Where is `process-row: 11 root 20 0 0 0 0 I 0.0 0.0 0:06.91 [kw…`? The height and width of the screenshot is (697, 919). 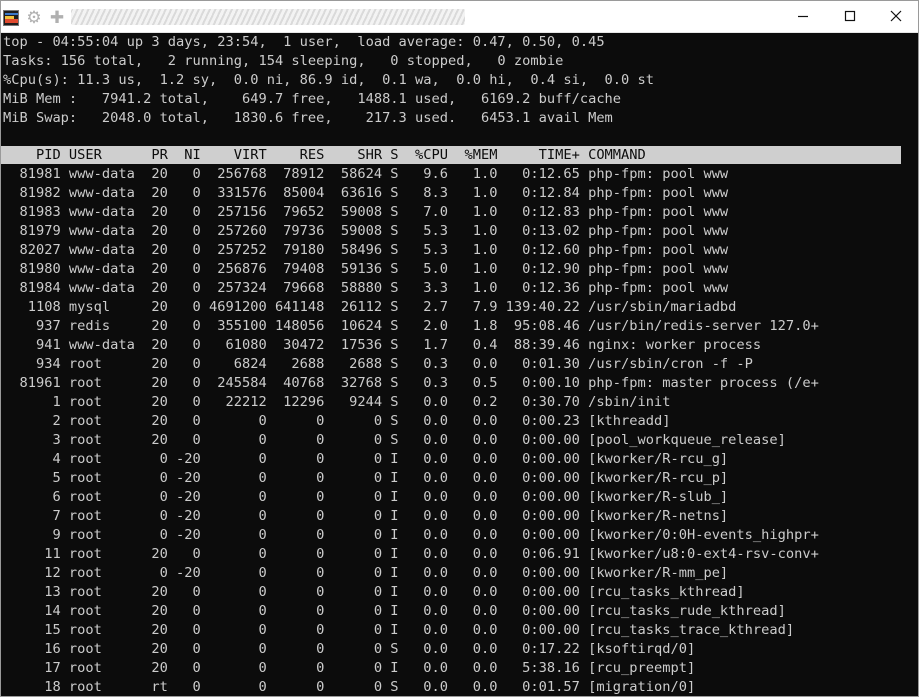
process-row: 11 root 20 0 0 0 0 I 0.0 0.0 0:06.91 [kw… is located at coordinates (411, 554).